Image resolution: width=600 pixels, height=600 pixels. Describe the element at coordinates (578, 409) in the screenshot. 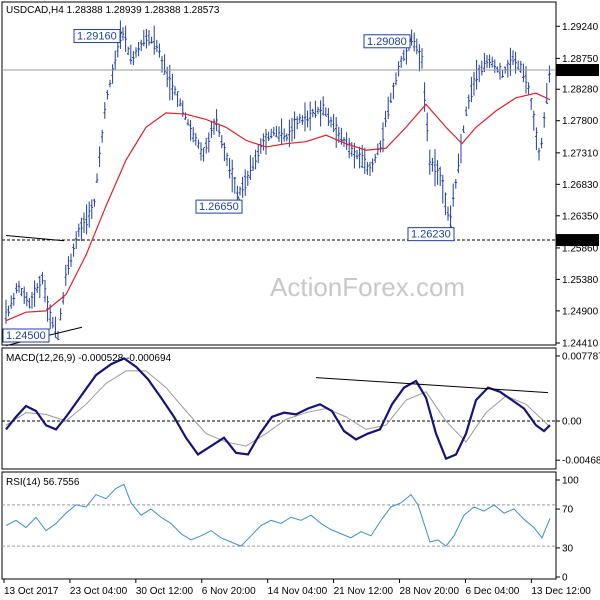

I see `macd-y-axis: 0.007787 0.00 -0.004688` at that location.